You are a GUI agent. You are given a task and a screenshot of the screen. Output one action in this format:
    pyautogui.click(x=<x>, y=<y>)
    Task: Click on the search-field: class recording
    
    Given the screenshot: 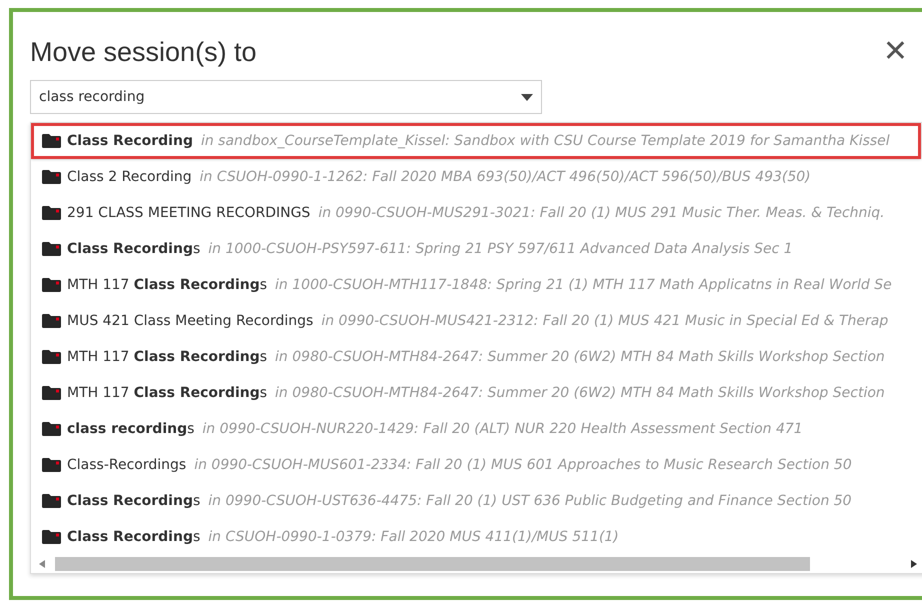 What is the action you would take?
    pyautogui.click(x=286, y=97)
    